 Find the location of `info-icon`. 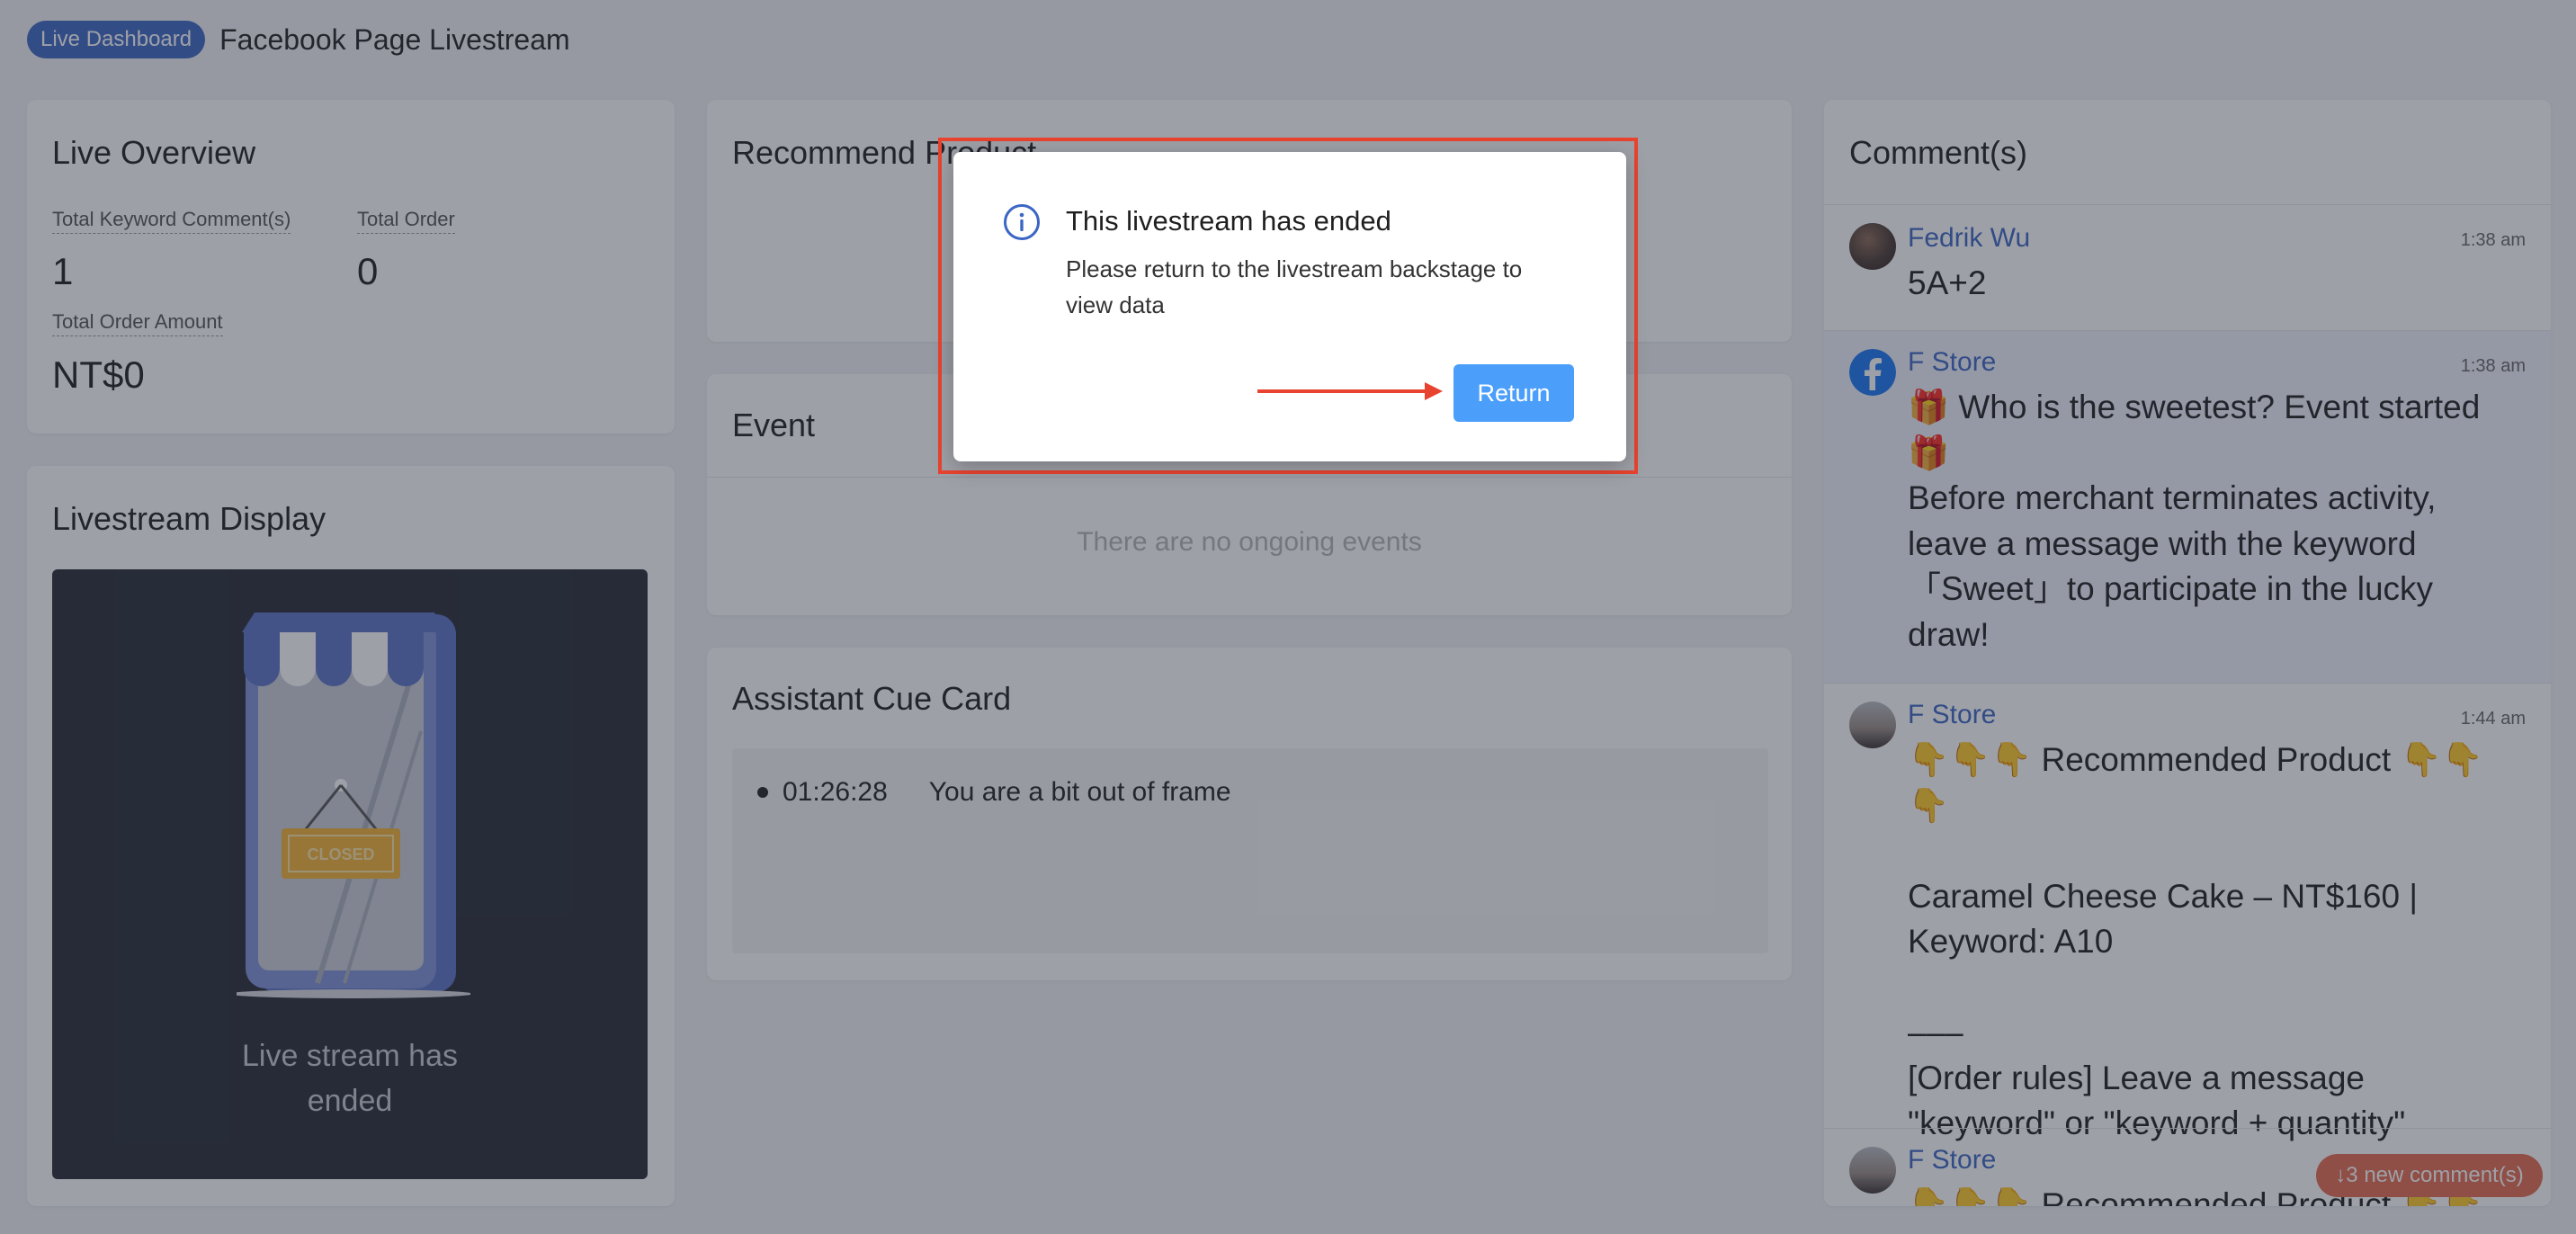

info-icon is located at coordinates (1022, 222).